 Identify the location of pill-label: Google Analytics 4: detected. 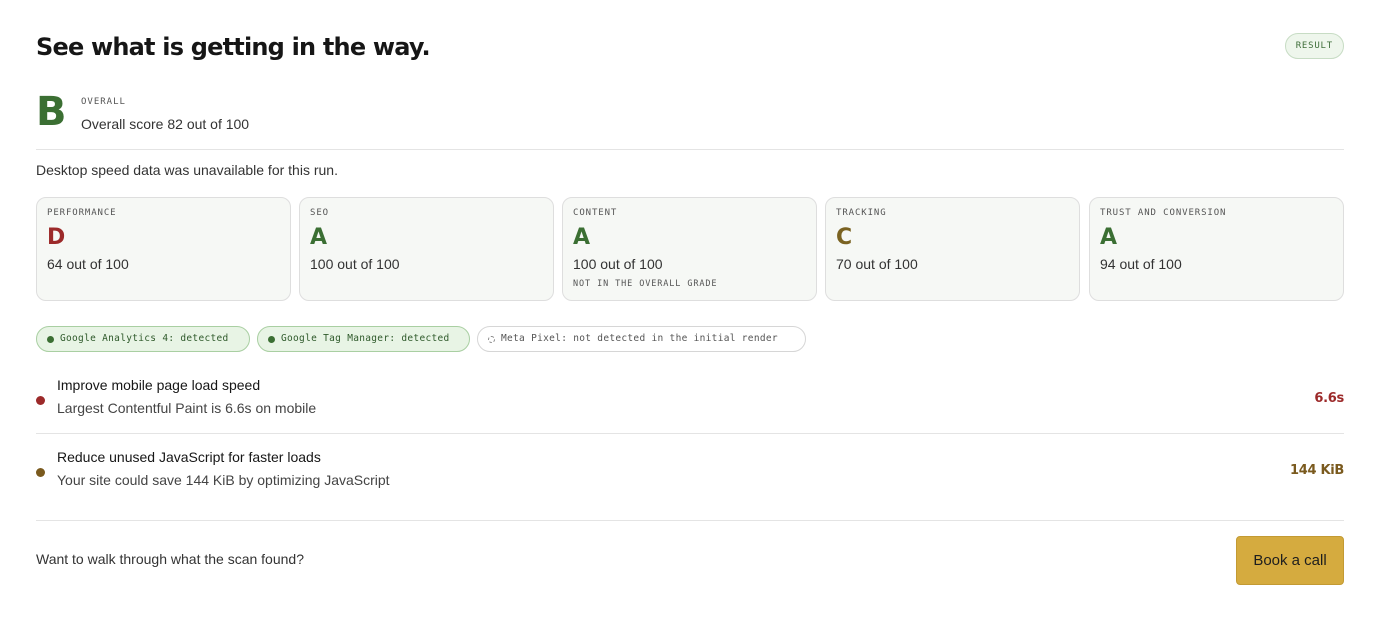
(144, 338).